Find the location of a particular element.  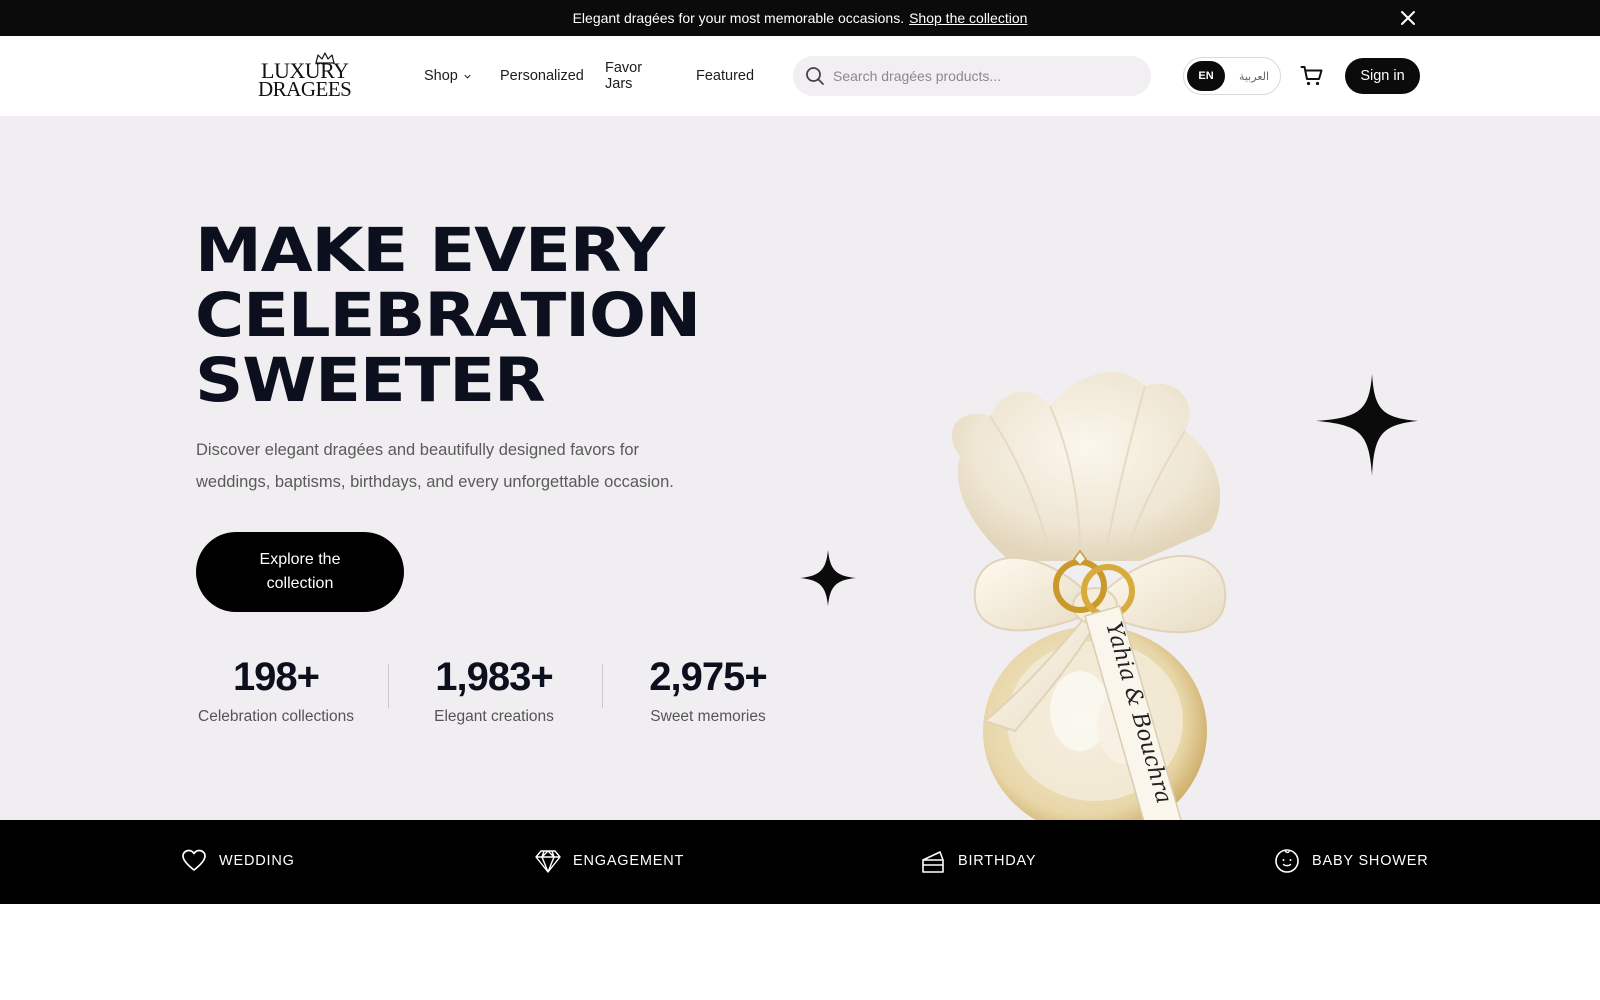

stat-label: Celebration collections is located at coordinates (276, 716).